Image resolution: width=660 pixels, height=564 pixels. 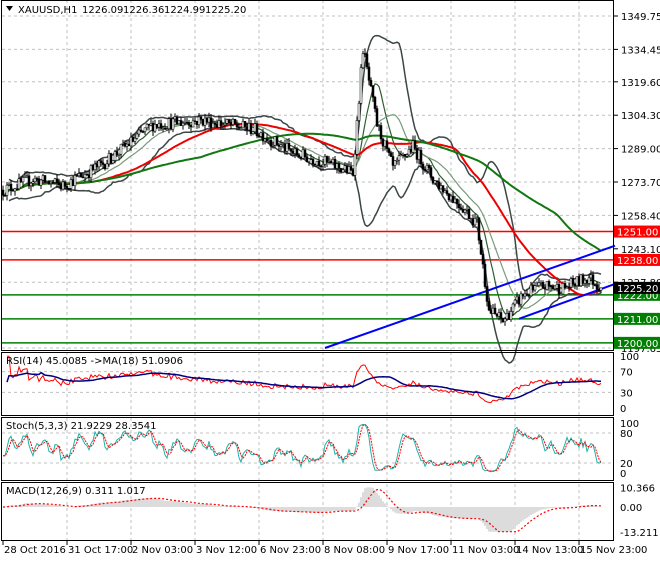 What do you see at coordinates (640, 183) in the screenshot?
I see `price-label: 1273.70` at bounding box center [640, 183].